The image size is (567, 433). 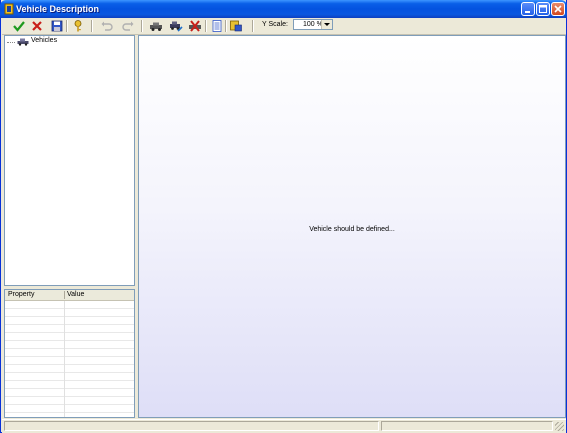 What do you see at coordinates (37, 26) in the screenshot?
I see `delete-icon` at bounding box center [37, 26].